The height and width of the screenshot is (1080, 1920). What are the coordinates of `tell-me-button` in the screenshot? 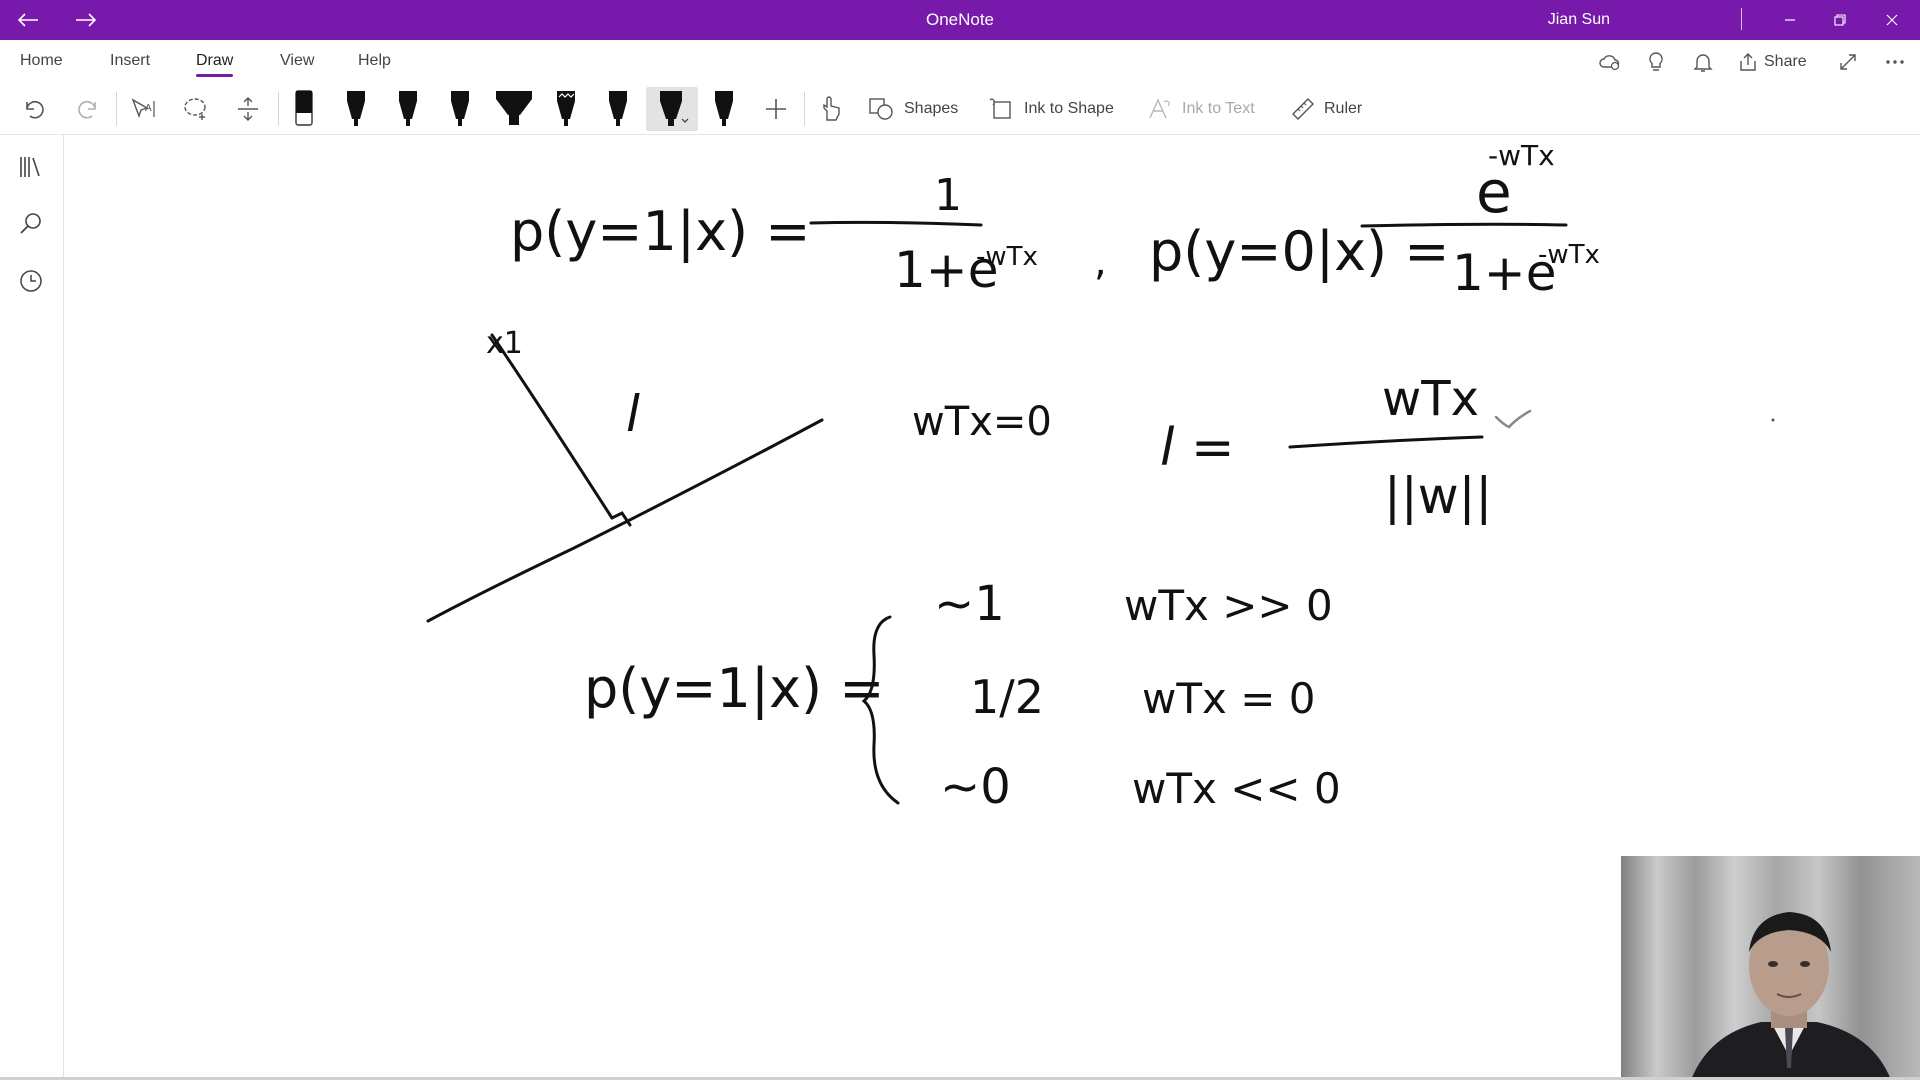 It's located at (1656, 62).